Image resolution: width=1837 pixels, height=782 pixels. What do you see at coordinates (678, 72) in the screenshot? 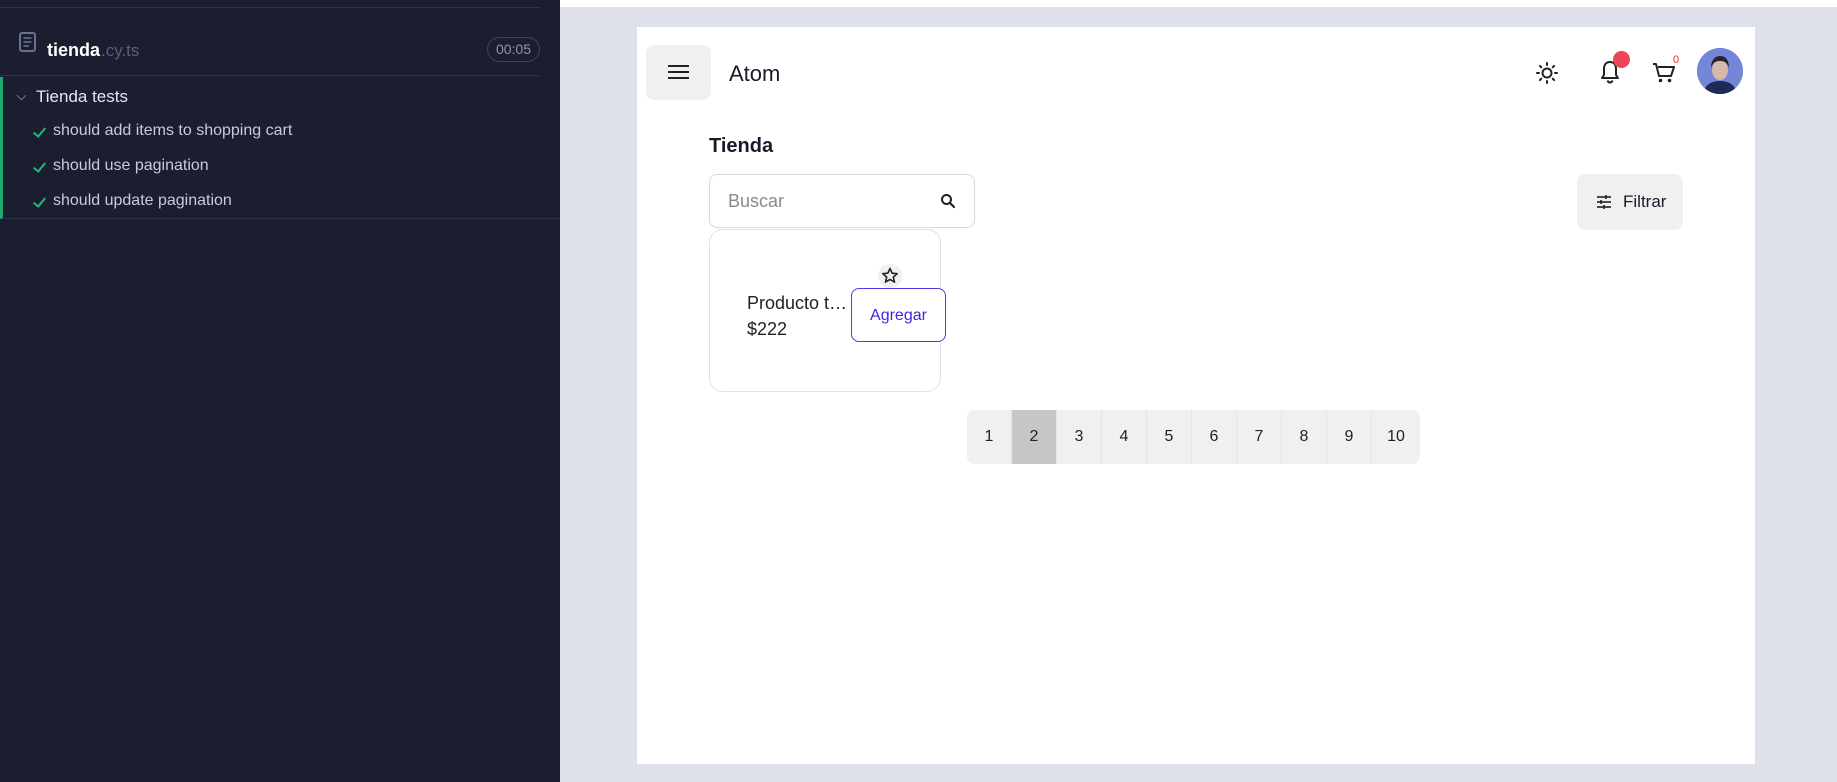
I see `menu-button` at bounding box center [678, 72].